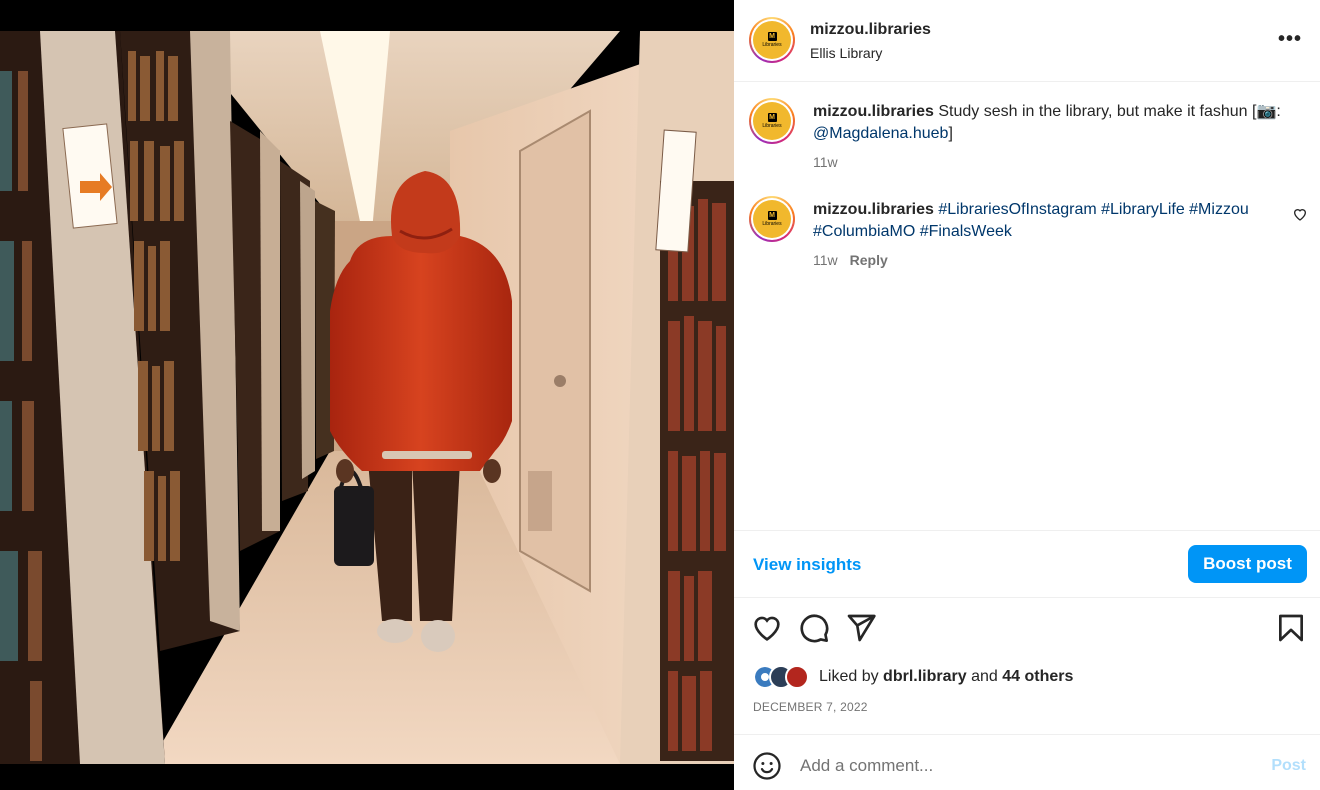 The height and width of the screenshot is (790, 1320). What do you see at coordinates (1288, 766) in the screenshot?
I see `post-comment-button: Post` at bounding box center [1288, 766].